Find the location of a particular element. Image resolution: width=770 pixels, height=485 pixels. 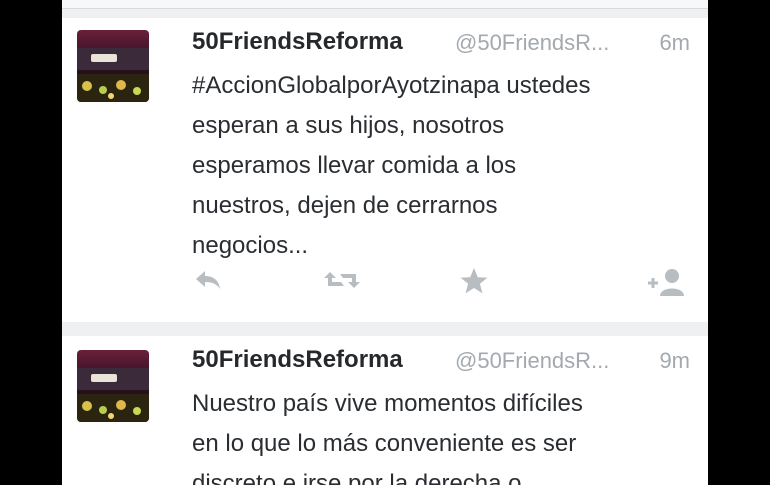

reply-icon is located at coordinates (208, 280).